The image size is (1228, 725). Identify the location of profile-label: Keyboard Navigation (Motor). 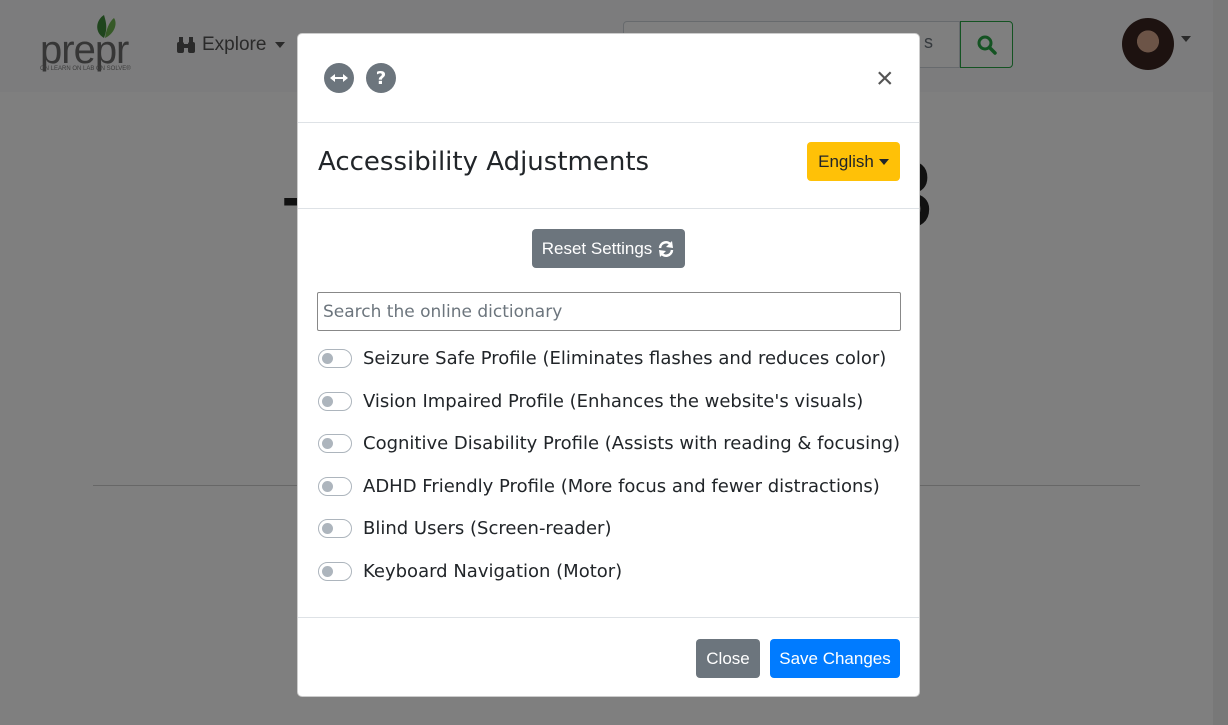
(493, 571).